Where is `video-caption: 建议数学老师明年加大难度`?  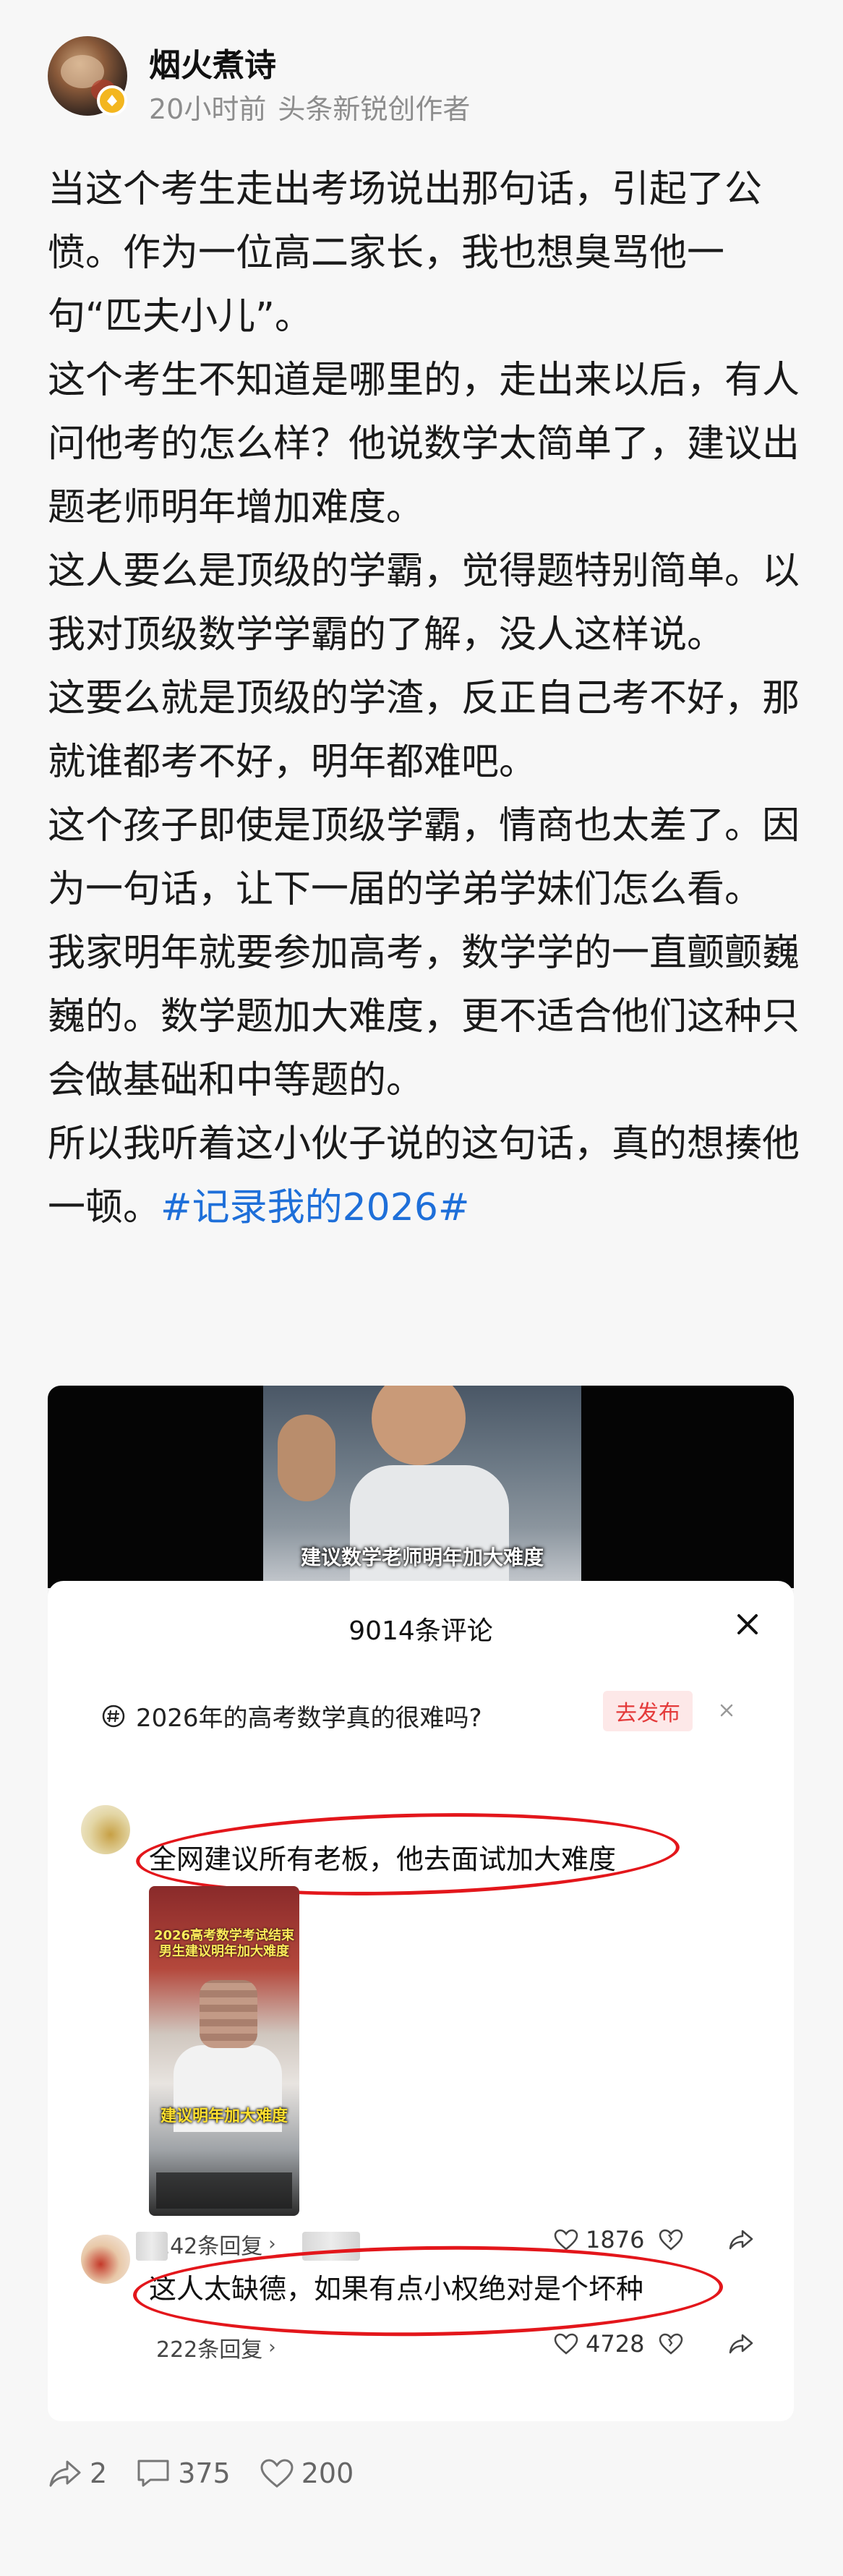
video-caption: 建议数学老师明年加大难度 is located at coordinates (422, 1557).